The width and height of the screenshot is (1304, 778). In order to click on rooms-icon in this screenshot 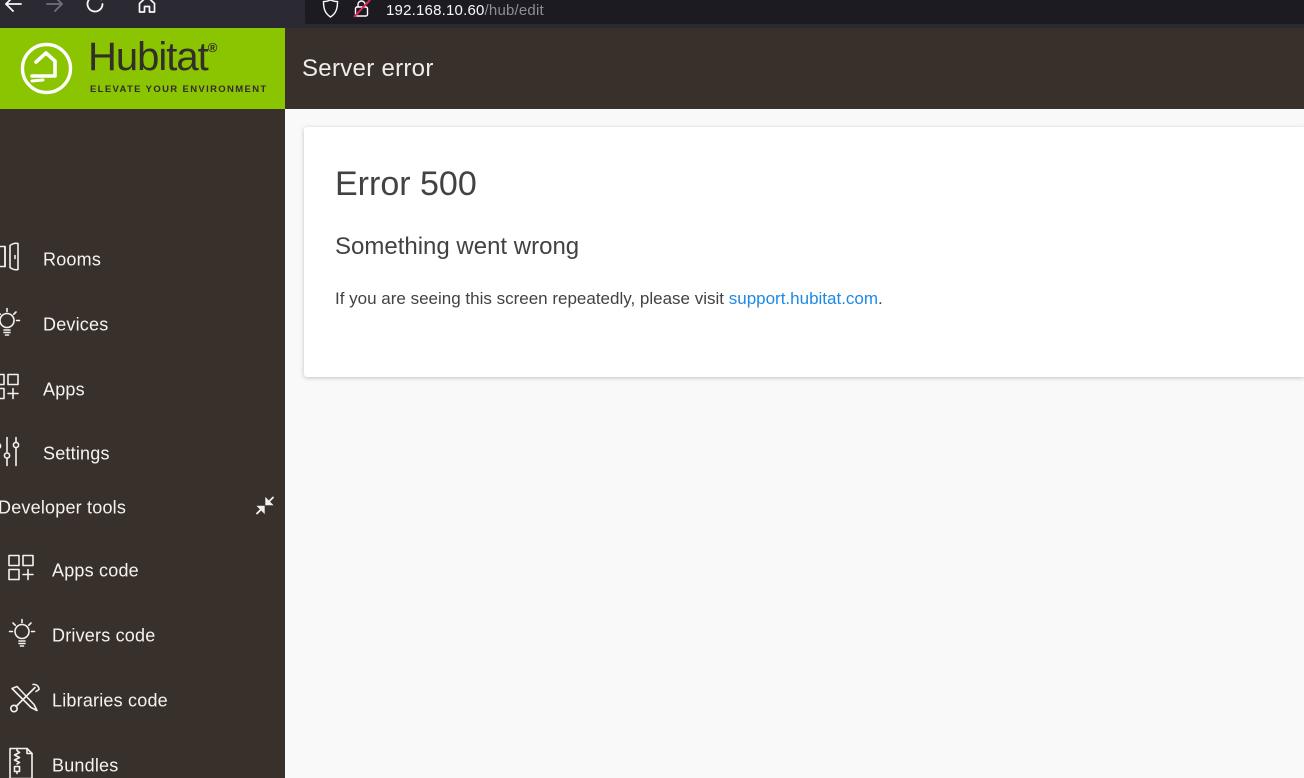, I will do `click(16, 260)`.